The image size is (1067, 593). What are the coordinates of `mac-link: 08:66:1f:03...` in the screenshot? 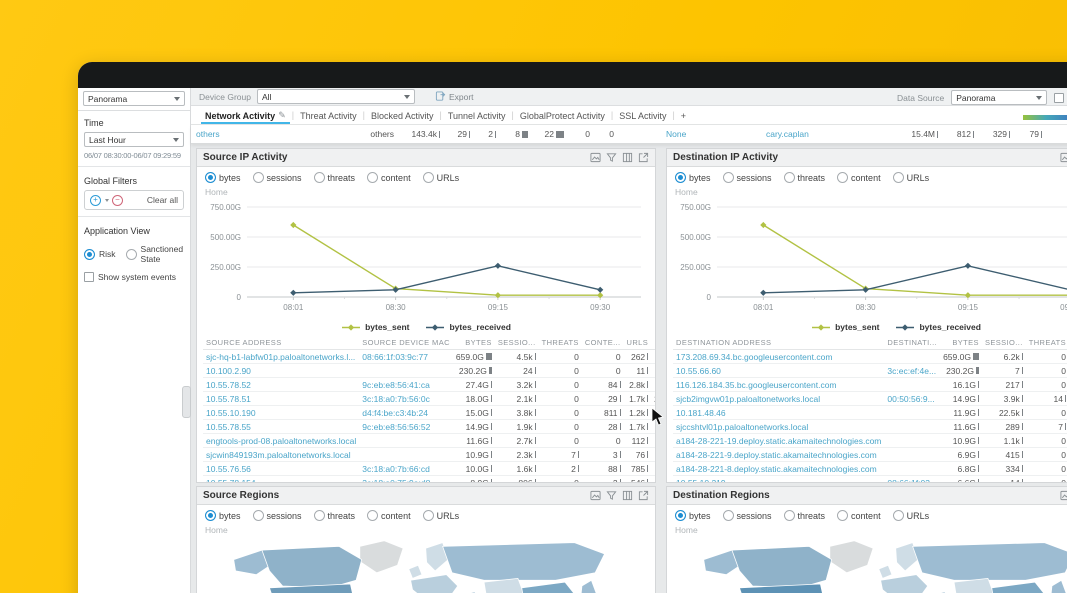 It's located at (912, 480).